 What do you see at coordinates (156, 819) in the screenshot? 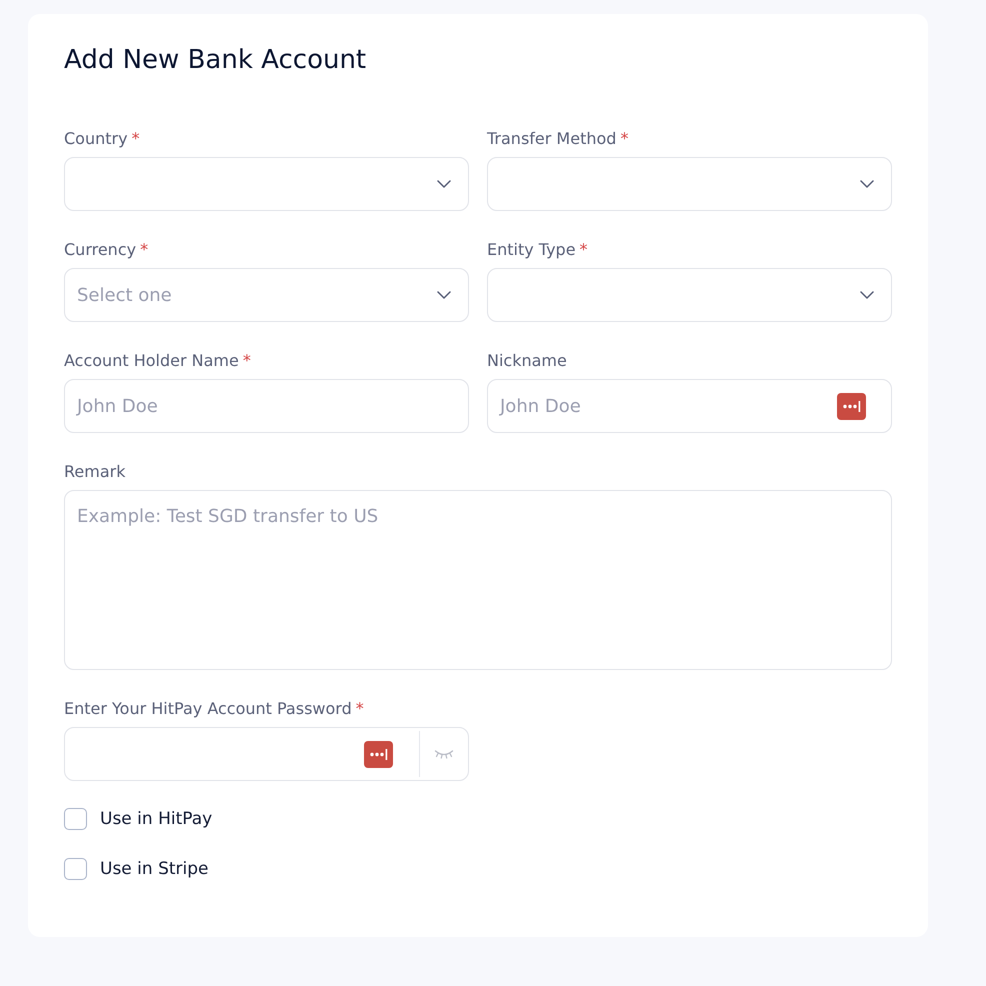
I see `checkbox-label: Use in HitPay` at bounding box center [156, 819].